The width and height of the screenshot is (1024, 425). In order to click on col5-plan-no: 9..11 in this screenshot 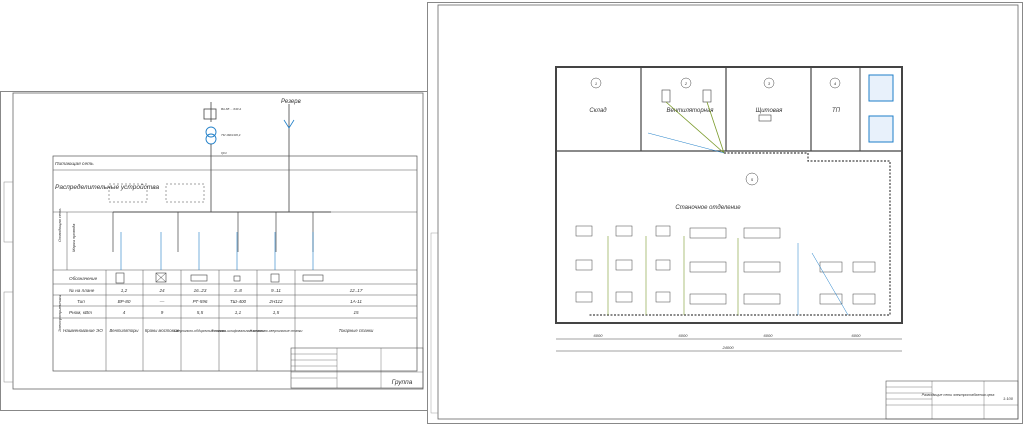, I will do `click(276, 290)`.